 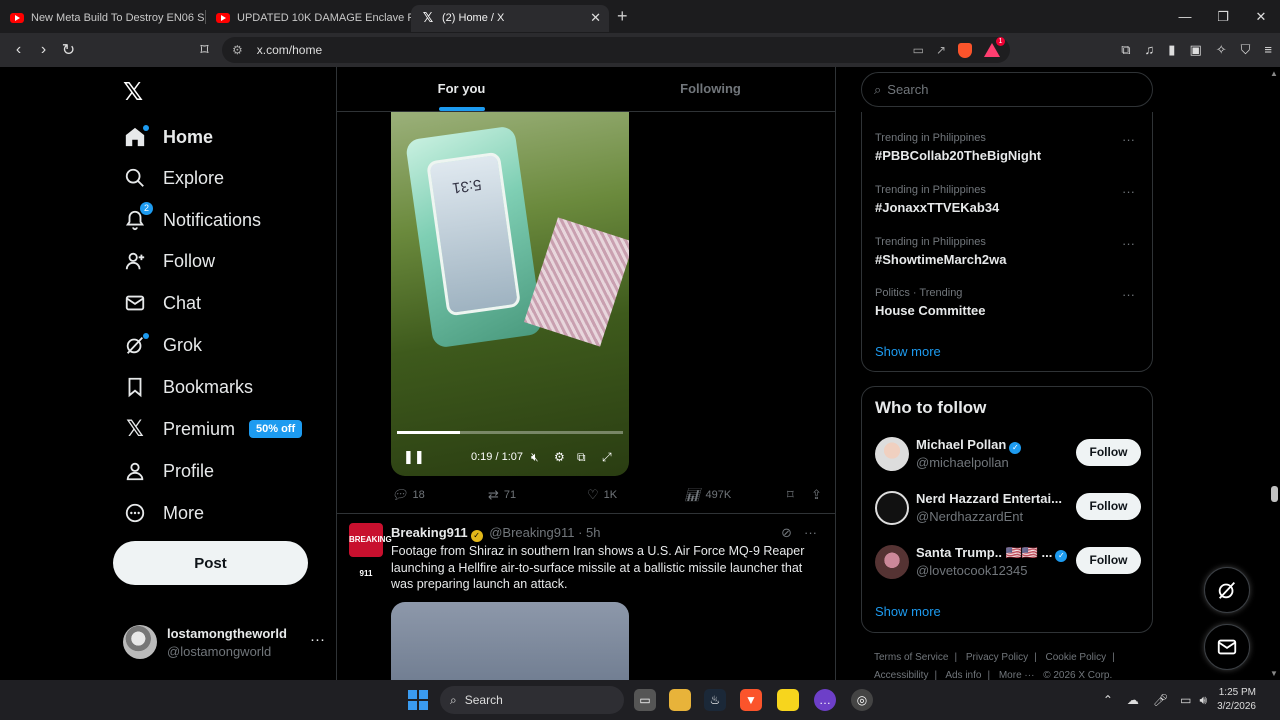 I want to click on account-switcher: lostamongtheworld @lostamongworld ···, so click(x=224, y=642).